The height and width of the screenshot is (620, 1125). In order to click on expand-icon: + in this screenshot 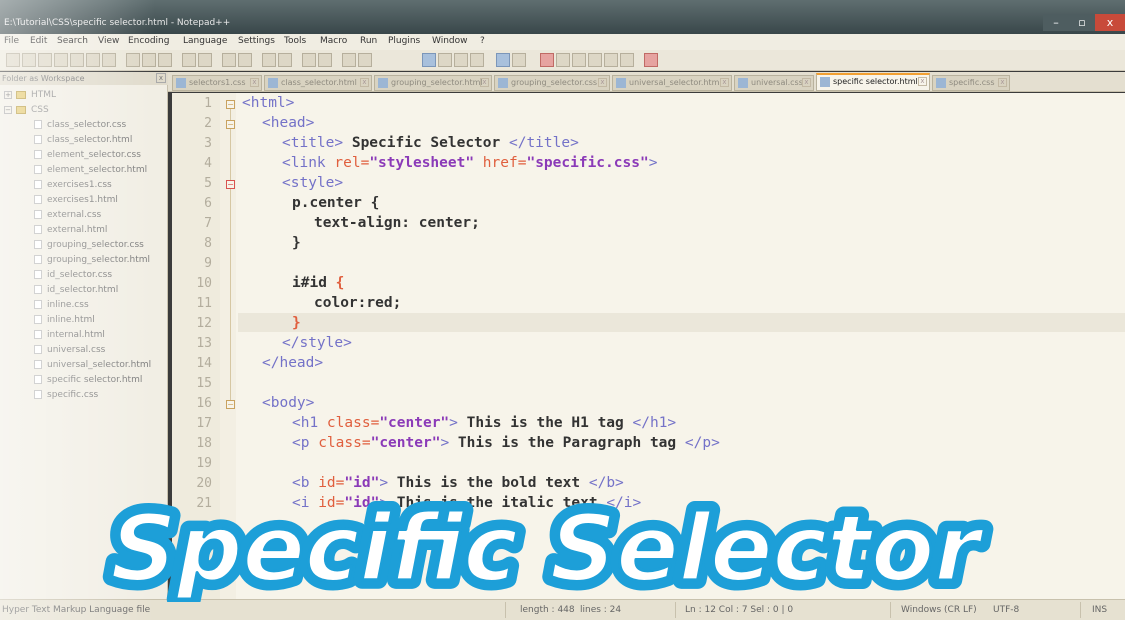, I will do `click(8, 94)`.